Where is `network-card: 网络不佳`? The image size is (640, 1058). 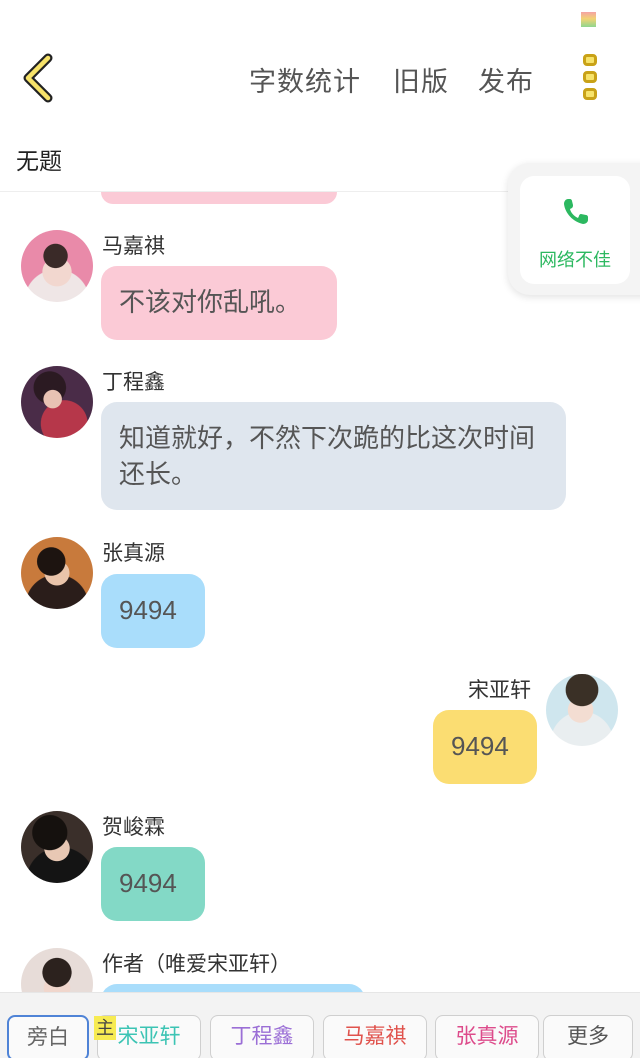 network-card: 网络不佳 is located at coordinates (575, 230).